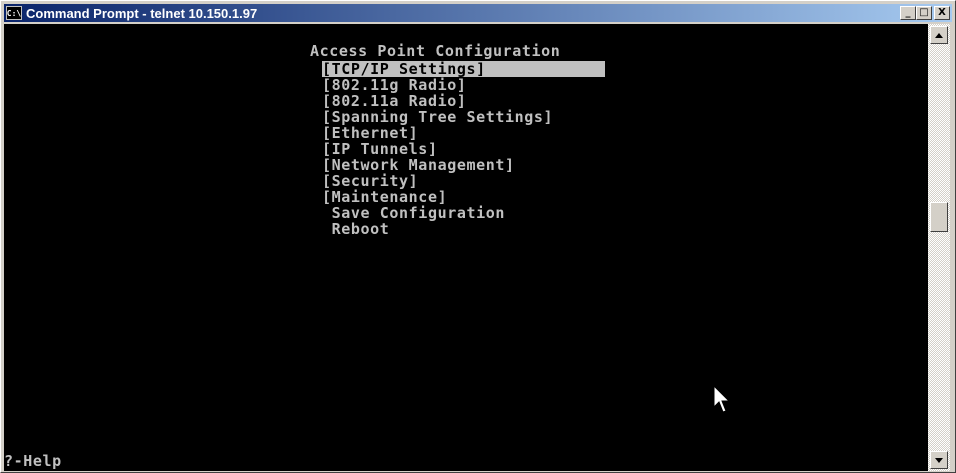 The image size is (956, 473). I want to click on maximize-button: □, so click(924, 13).